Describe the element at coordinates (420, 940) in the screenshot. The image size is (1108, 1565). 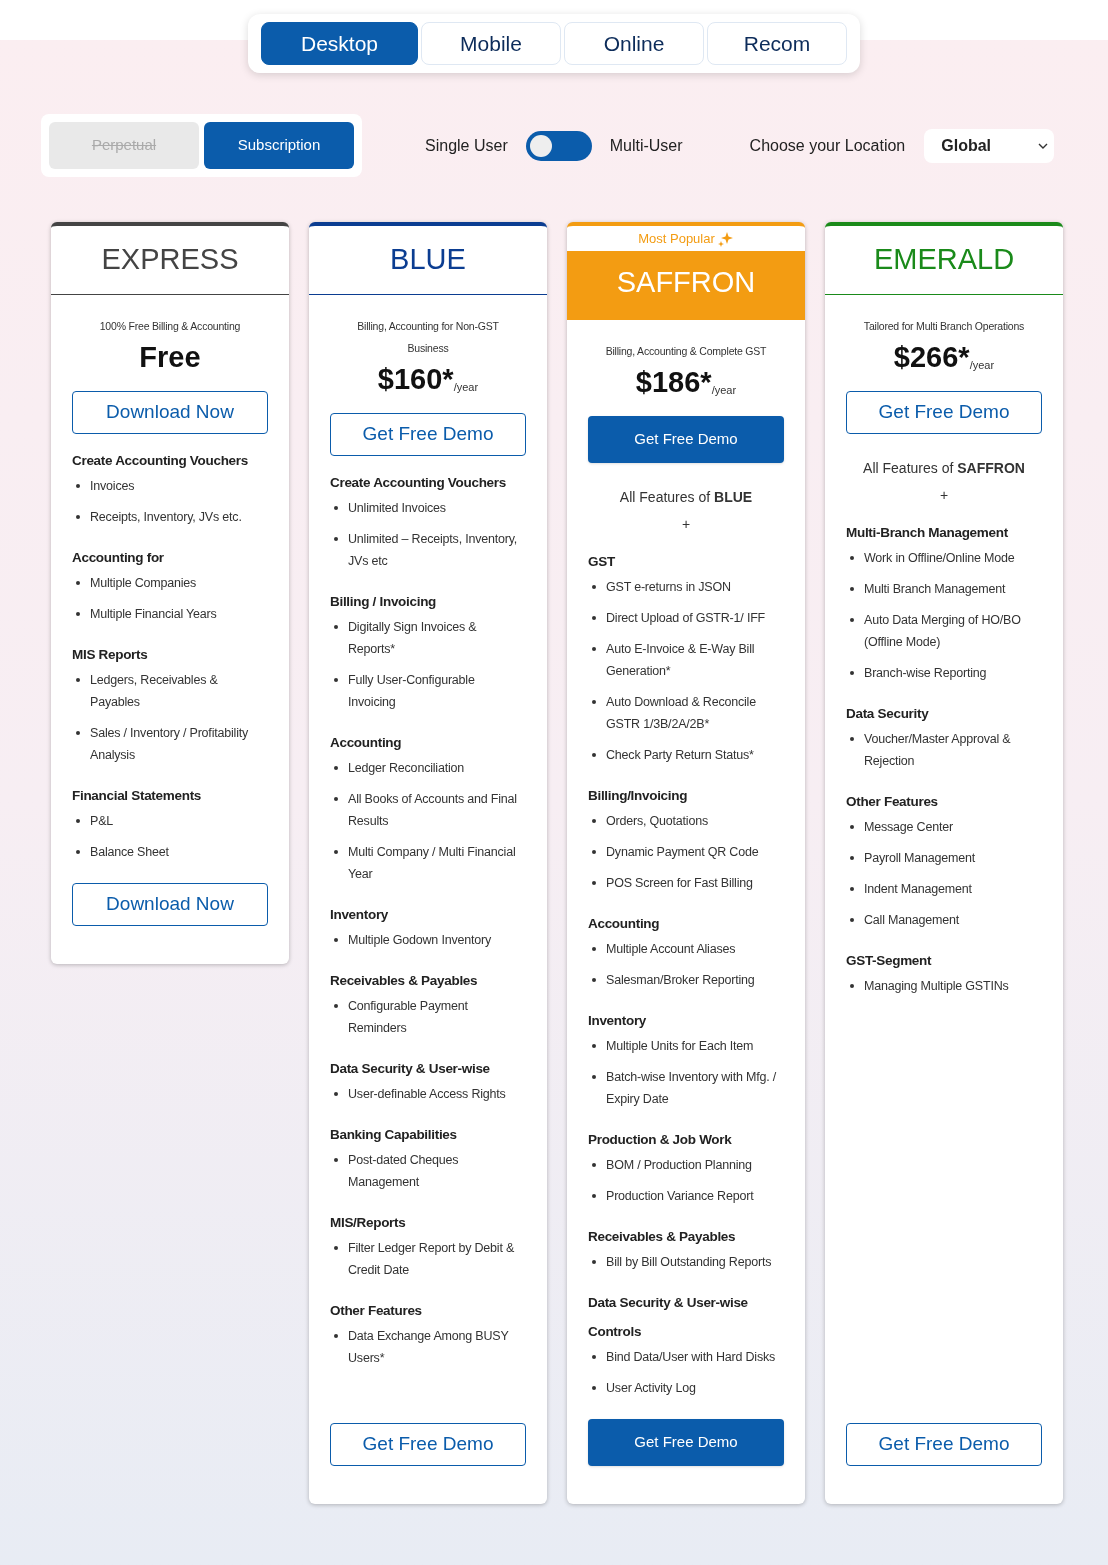
I see `feature-item: Multiple Godown Inventory` at that location.